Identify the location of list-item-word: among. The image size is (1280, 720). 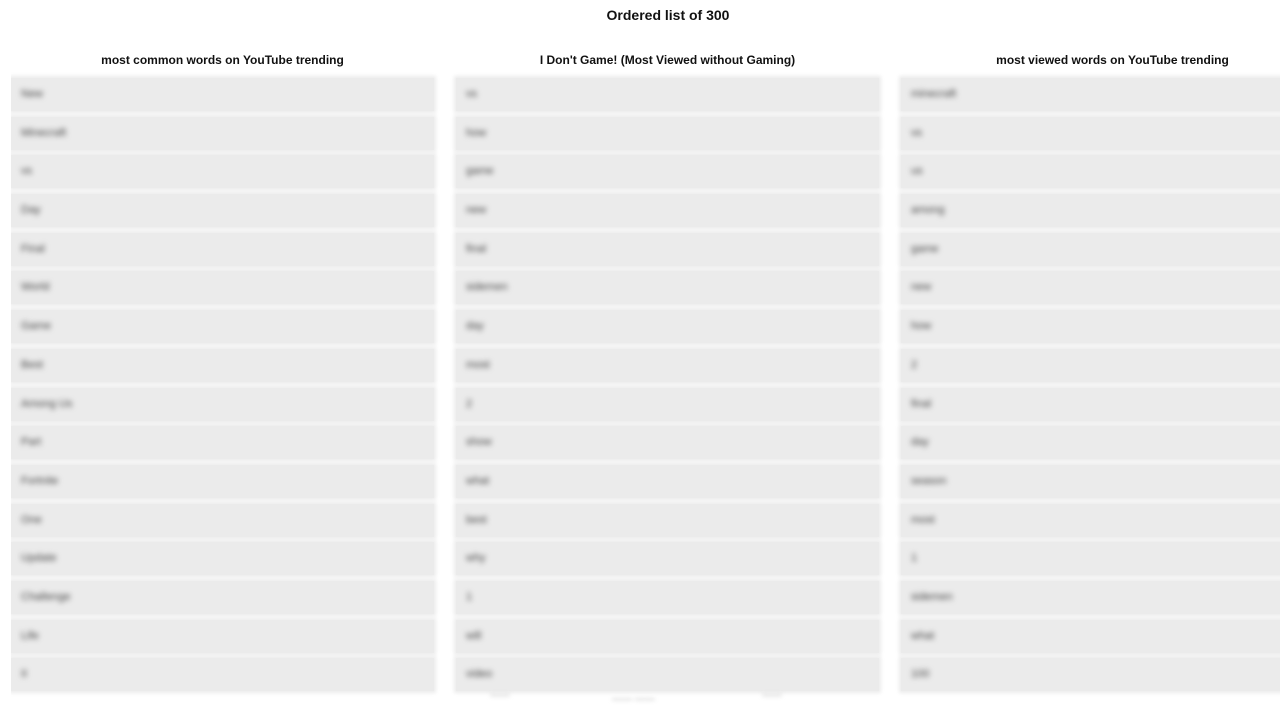
(928, 210).